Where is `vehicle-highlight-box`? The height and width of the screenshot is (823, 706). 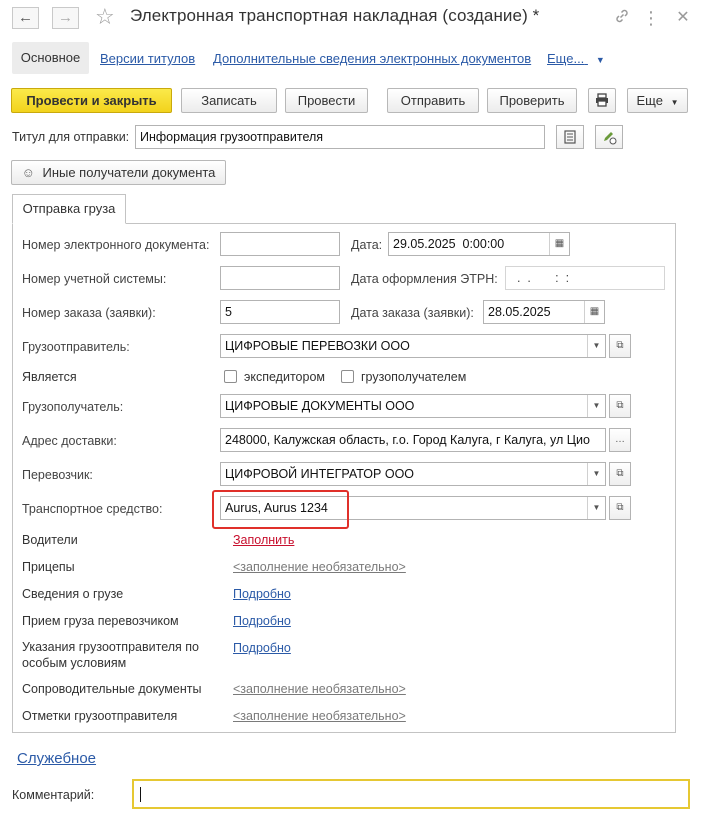 vehicle-highlight-box is located at coordinates (280, 509).